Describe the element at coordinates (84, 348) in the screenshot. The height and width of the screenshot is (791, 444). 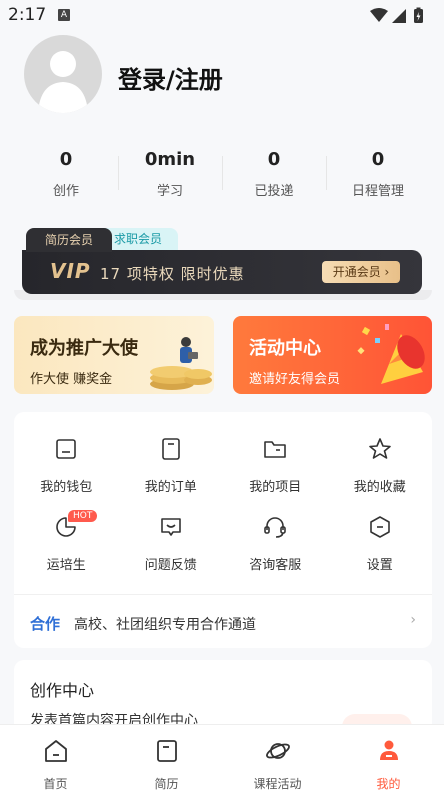
I see `ambassador-title: 成为推广大使` at that location.